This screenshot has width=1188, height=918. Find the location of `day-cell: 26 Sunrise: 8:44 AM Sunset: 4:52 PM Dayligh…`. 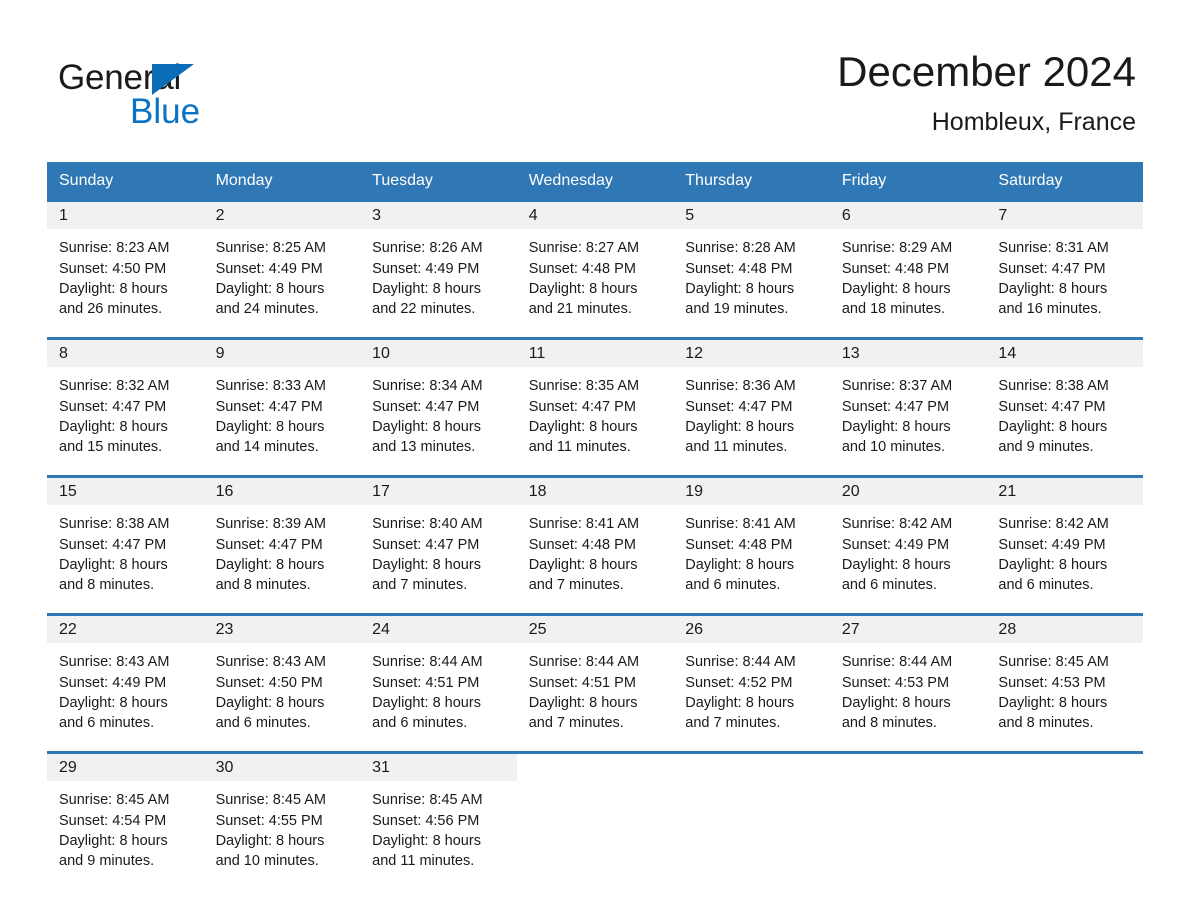

day-cell: 26 Sunrise: 8:44 AM Sunset: 4:52 PM Dayligh… is located at coordinates (751, 684).